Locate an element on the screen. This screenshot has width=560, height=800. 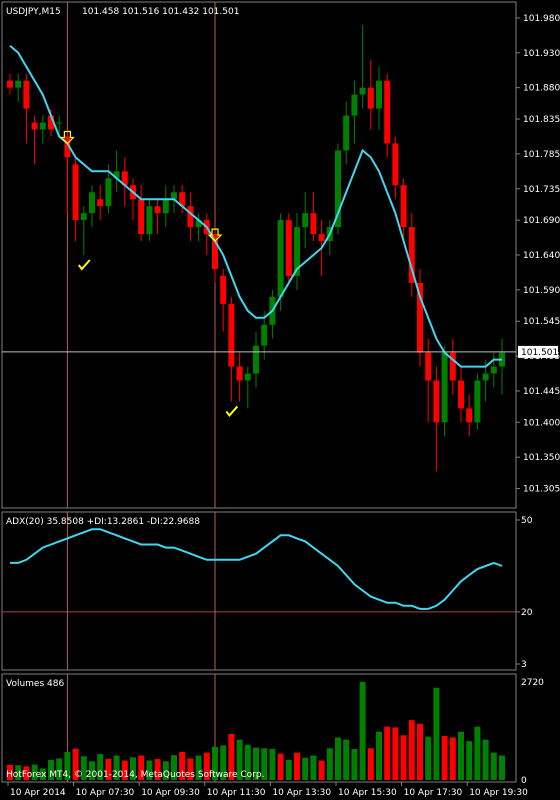
price-tick-label: 101.785 is located at coordinates (541, 155).